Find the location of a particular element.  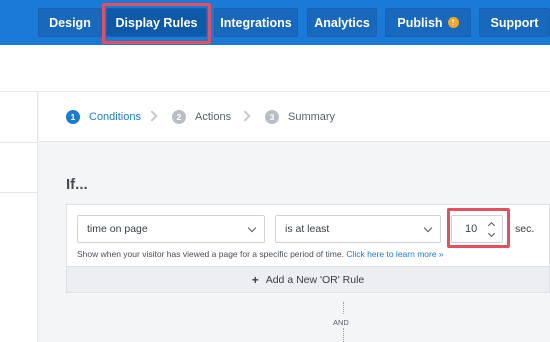

value-input-highlight is located at coordinates (478, 228).